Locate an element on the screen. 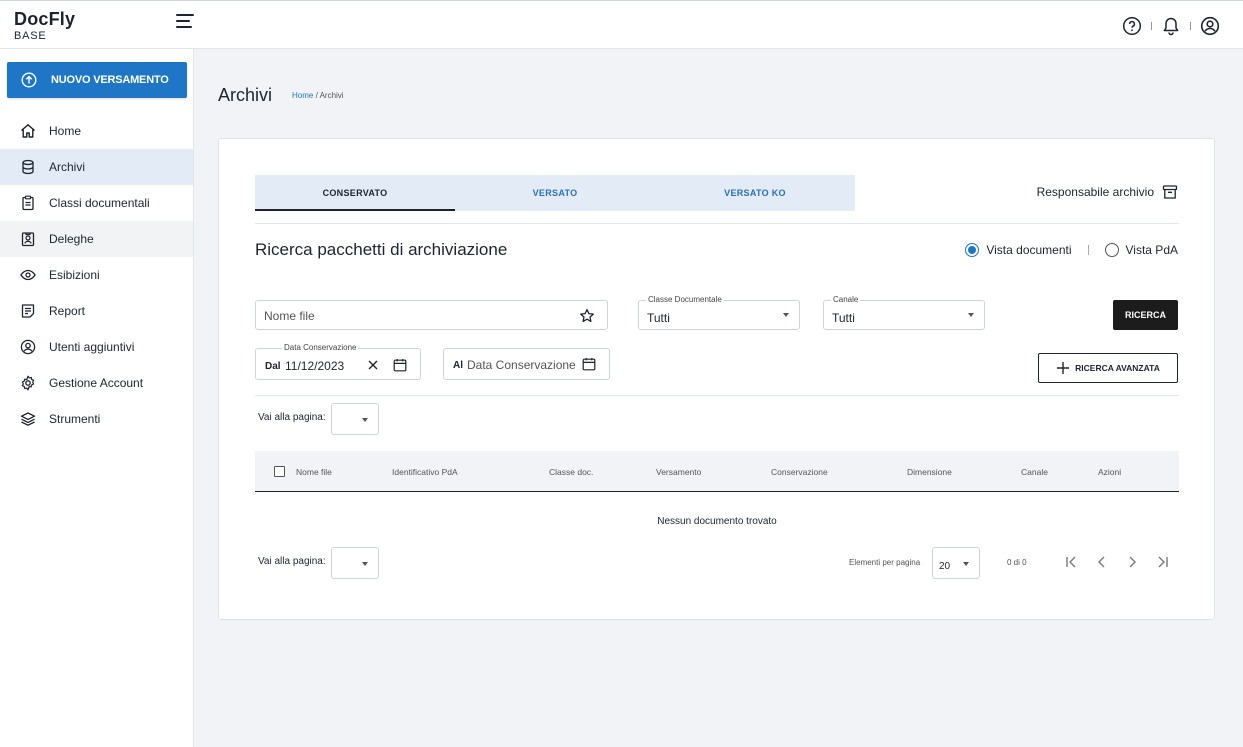 Image resolution: width=1243 pixels, height=747 pixels. gear-icon is located at coordinates (28, 383).